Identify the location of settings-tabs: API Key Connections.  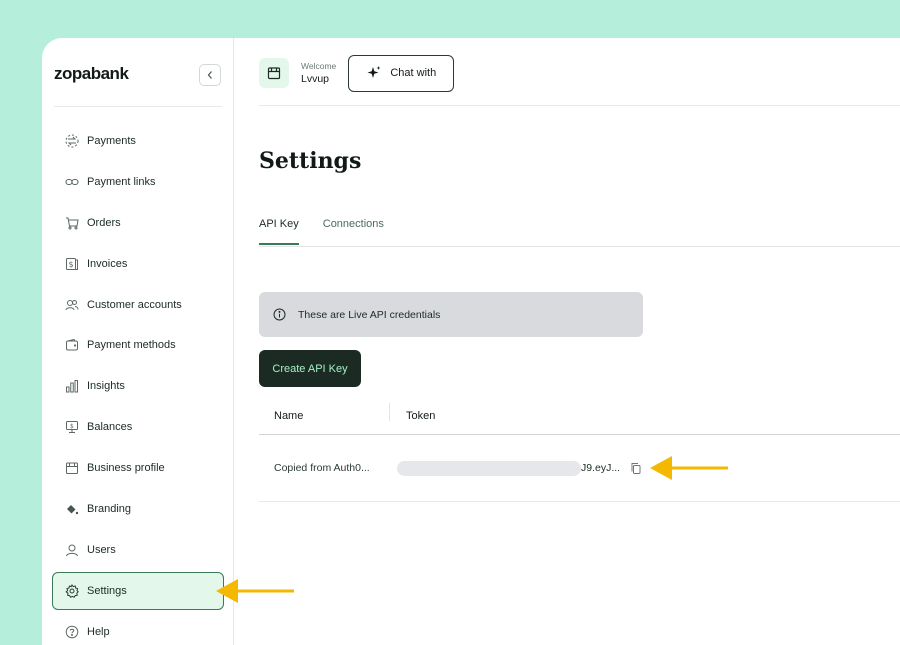
(333, 231).